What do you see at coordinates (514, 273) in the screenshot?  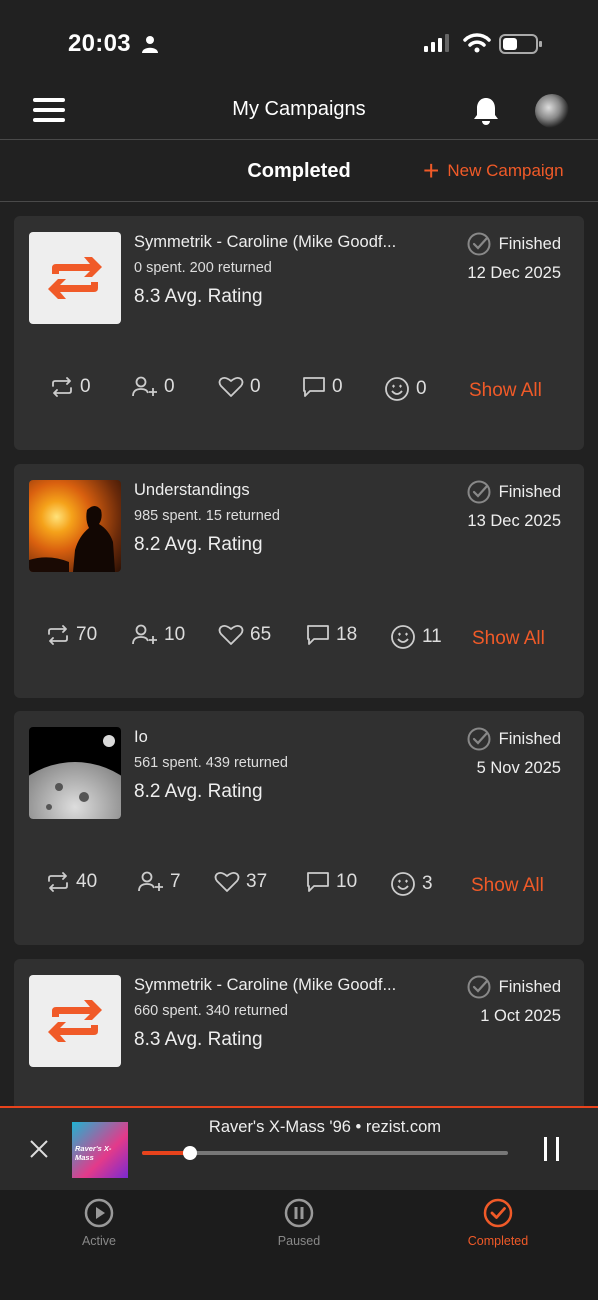 I see `campaign-date: 12 Dec 2025` at bounding box center [514, 273].